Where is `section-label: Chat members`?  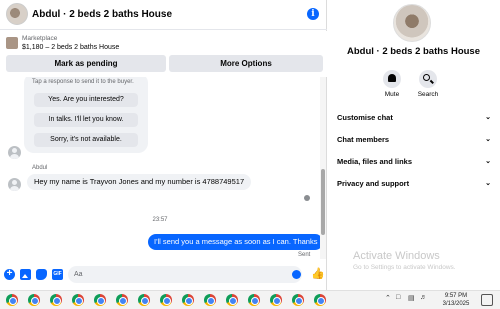
section-label: Chat members is located at coordinates (363, 139).